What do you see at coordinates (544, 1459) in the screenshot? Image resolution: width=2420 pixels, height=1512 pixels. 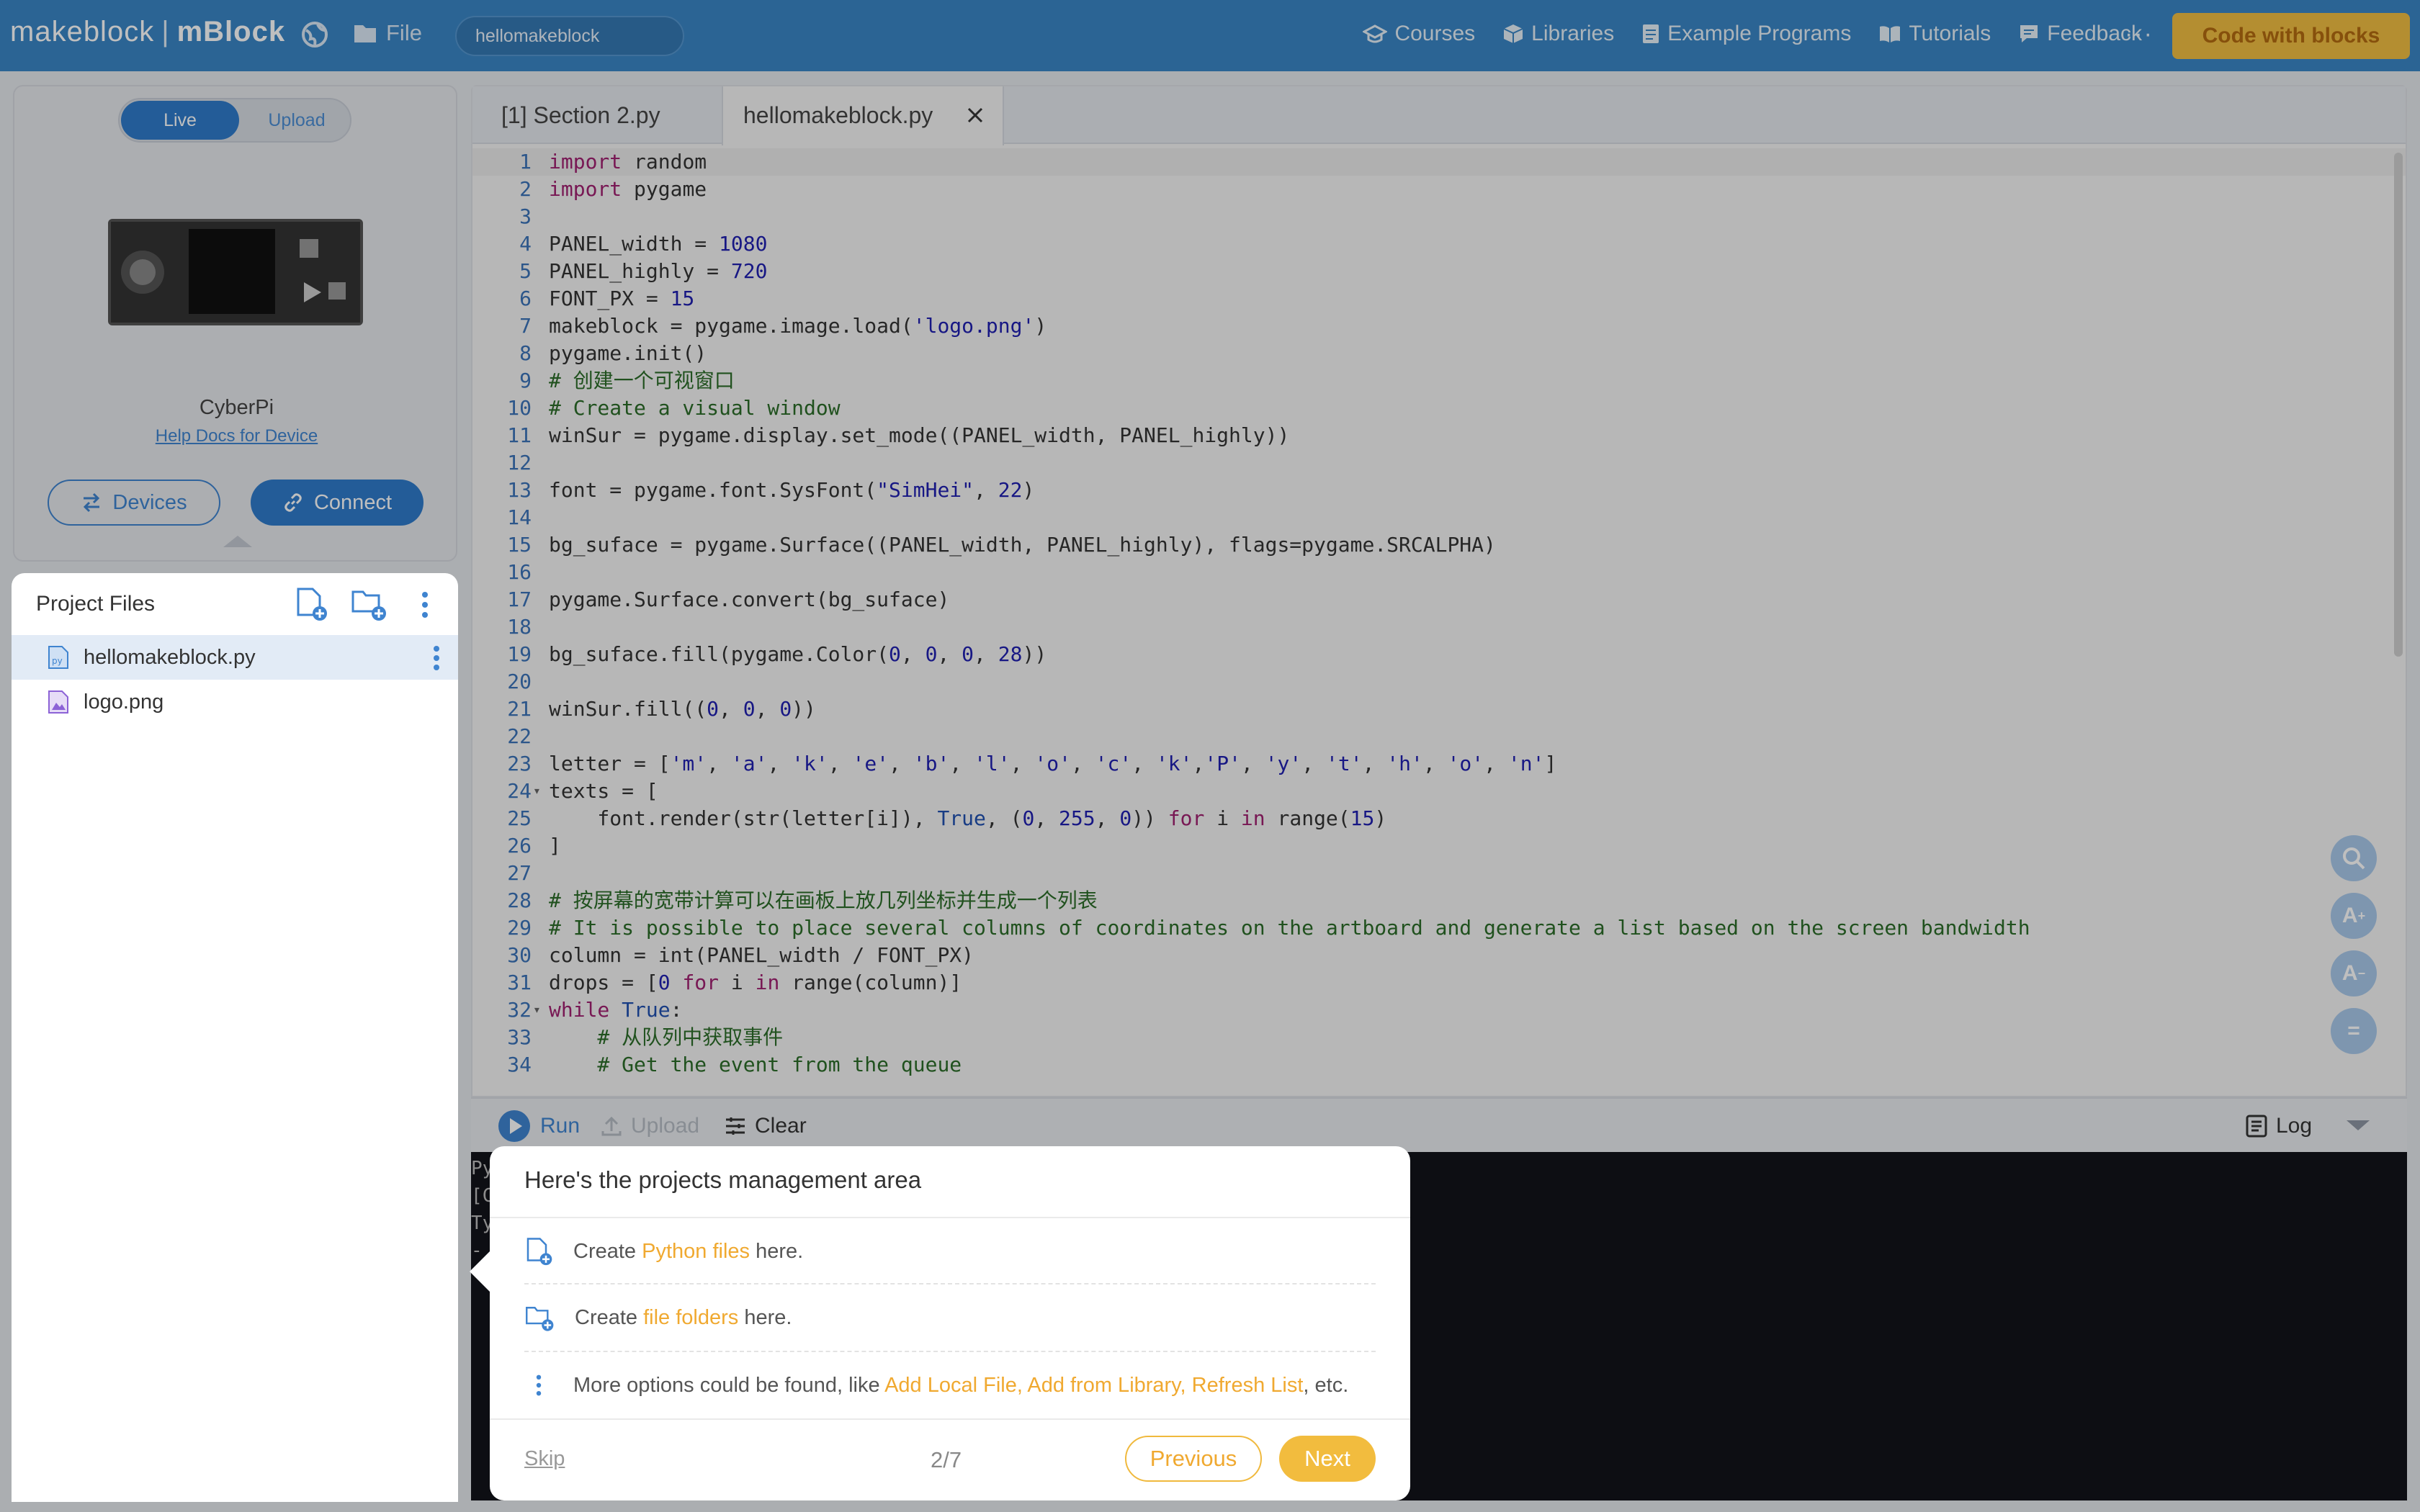 I see `skip-link: Skip` at bounding box center [544, 1459].